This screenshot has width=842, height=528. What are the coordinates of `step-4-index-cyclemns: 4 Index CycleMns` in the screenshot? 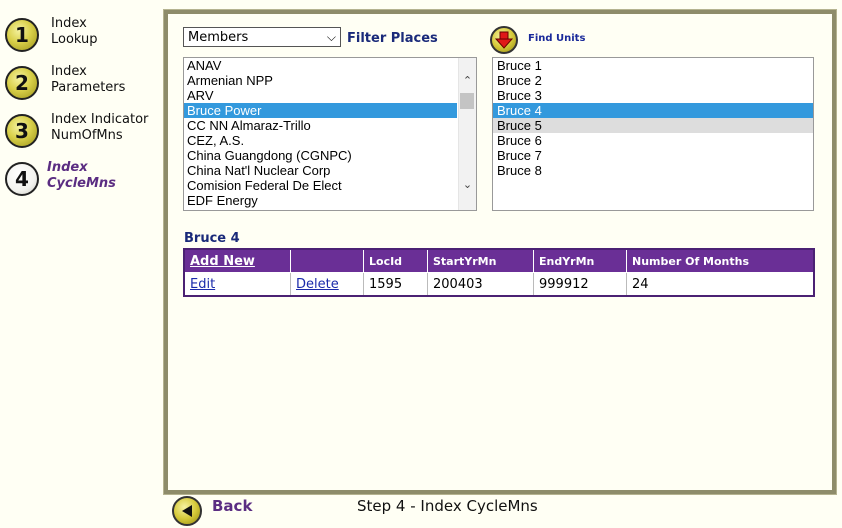 It's located at (60, 178).